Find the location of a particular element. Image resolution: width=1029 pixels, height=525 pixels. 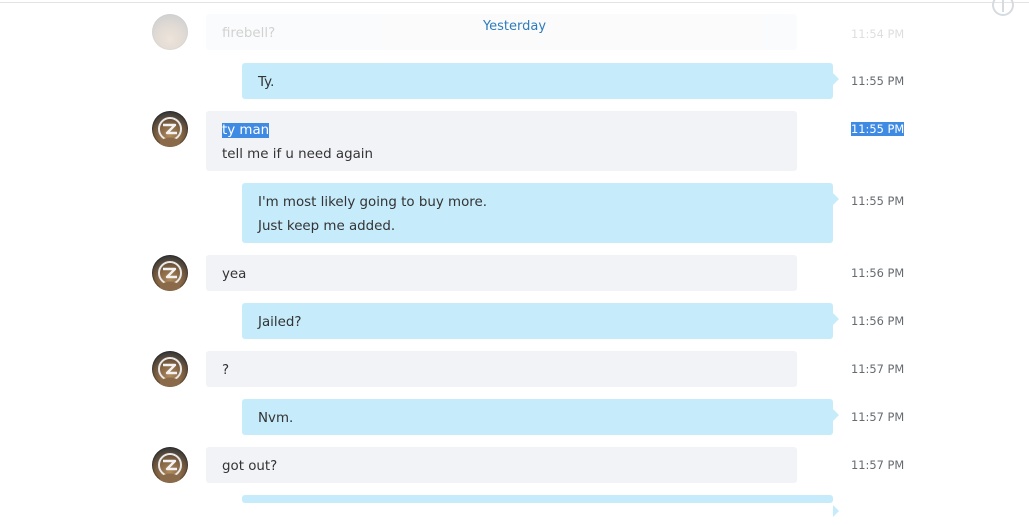

message-bubble-incoming: yea is located at coordinates (501, 273).